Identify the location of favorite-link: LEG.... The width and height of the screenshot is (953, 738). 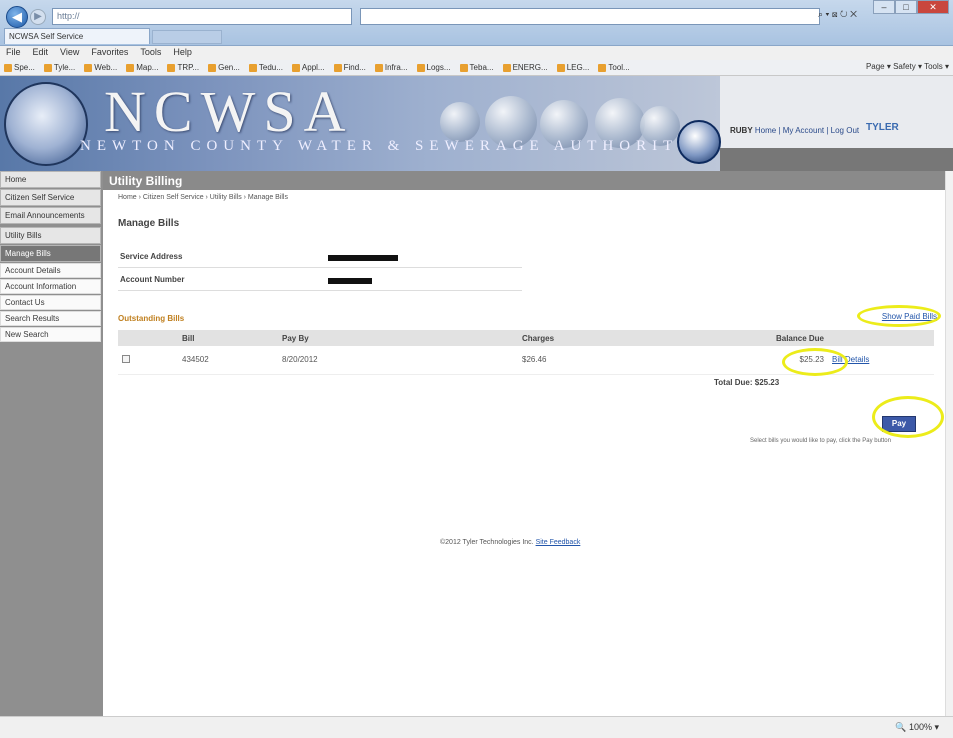
(573, 67).